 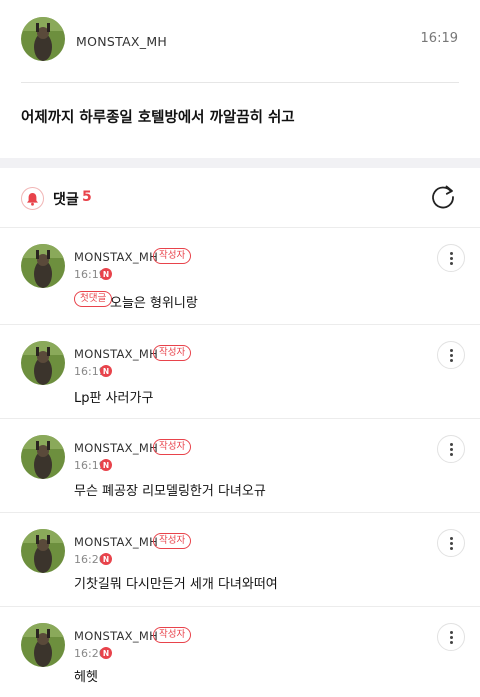 What do you see at coordinates (87, 197) in the screenshot?
I see `comments-count: 5` at bounding box center [87, 197].